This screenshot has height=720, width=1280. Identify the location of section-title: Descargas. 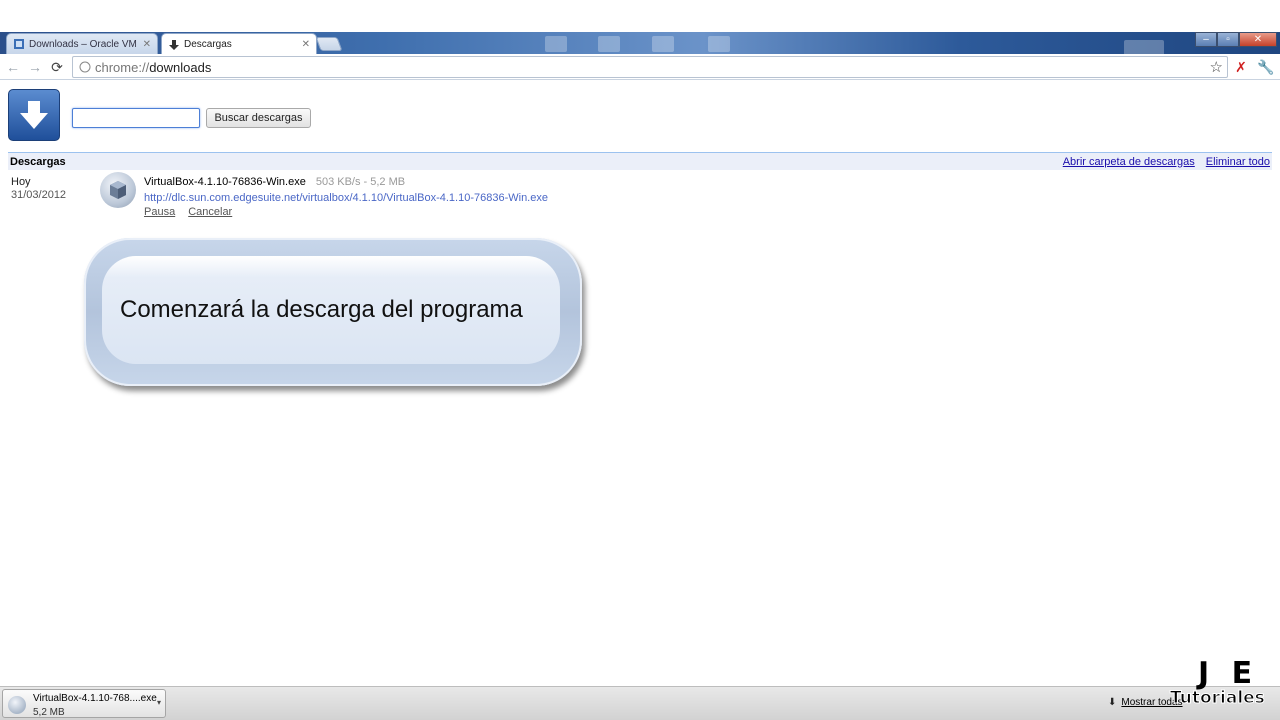
(38, 161).